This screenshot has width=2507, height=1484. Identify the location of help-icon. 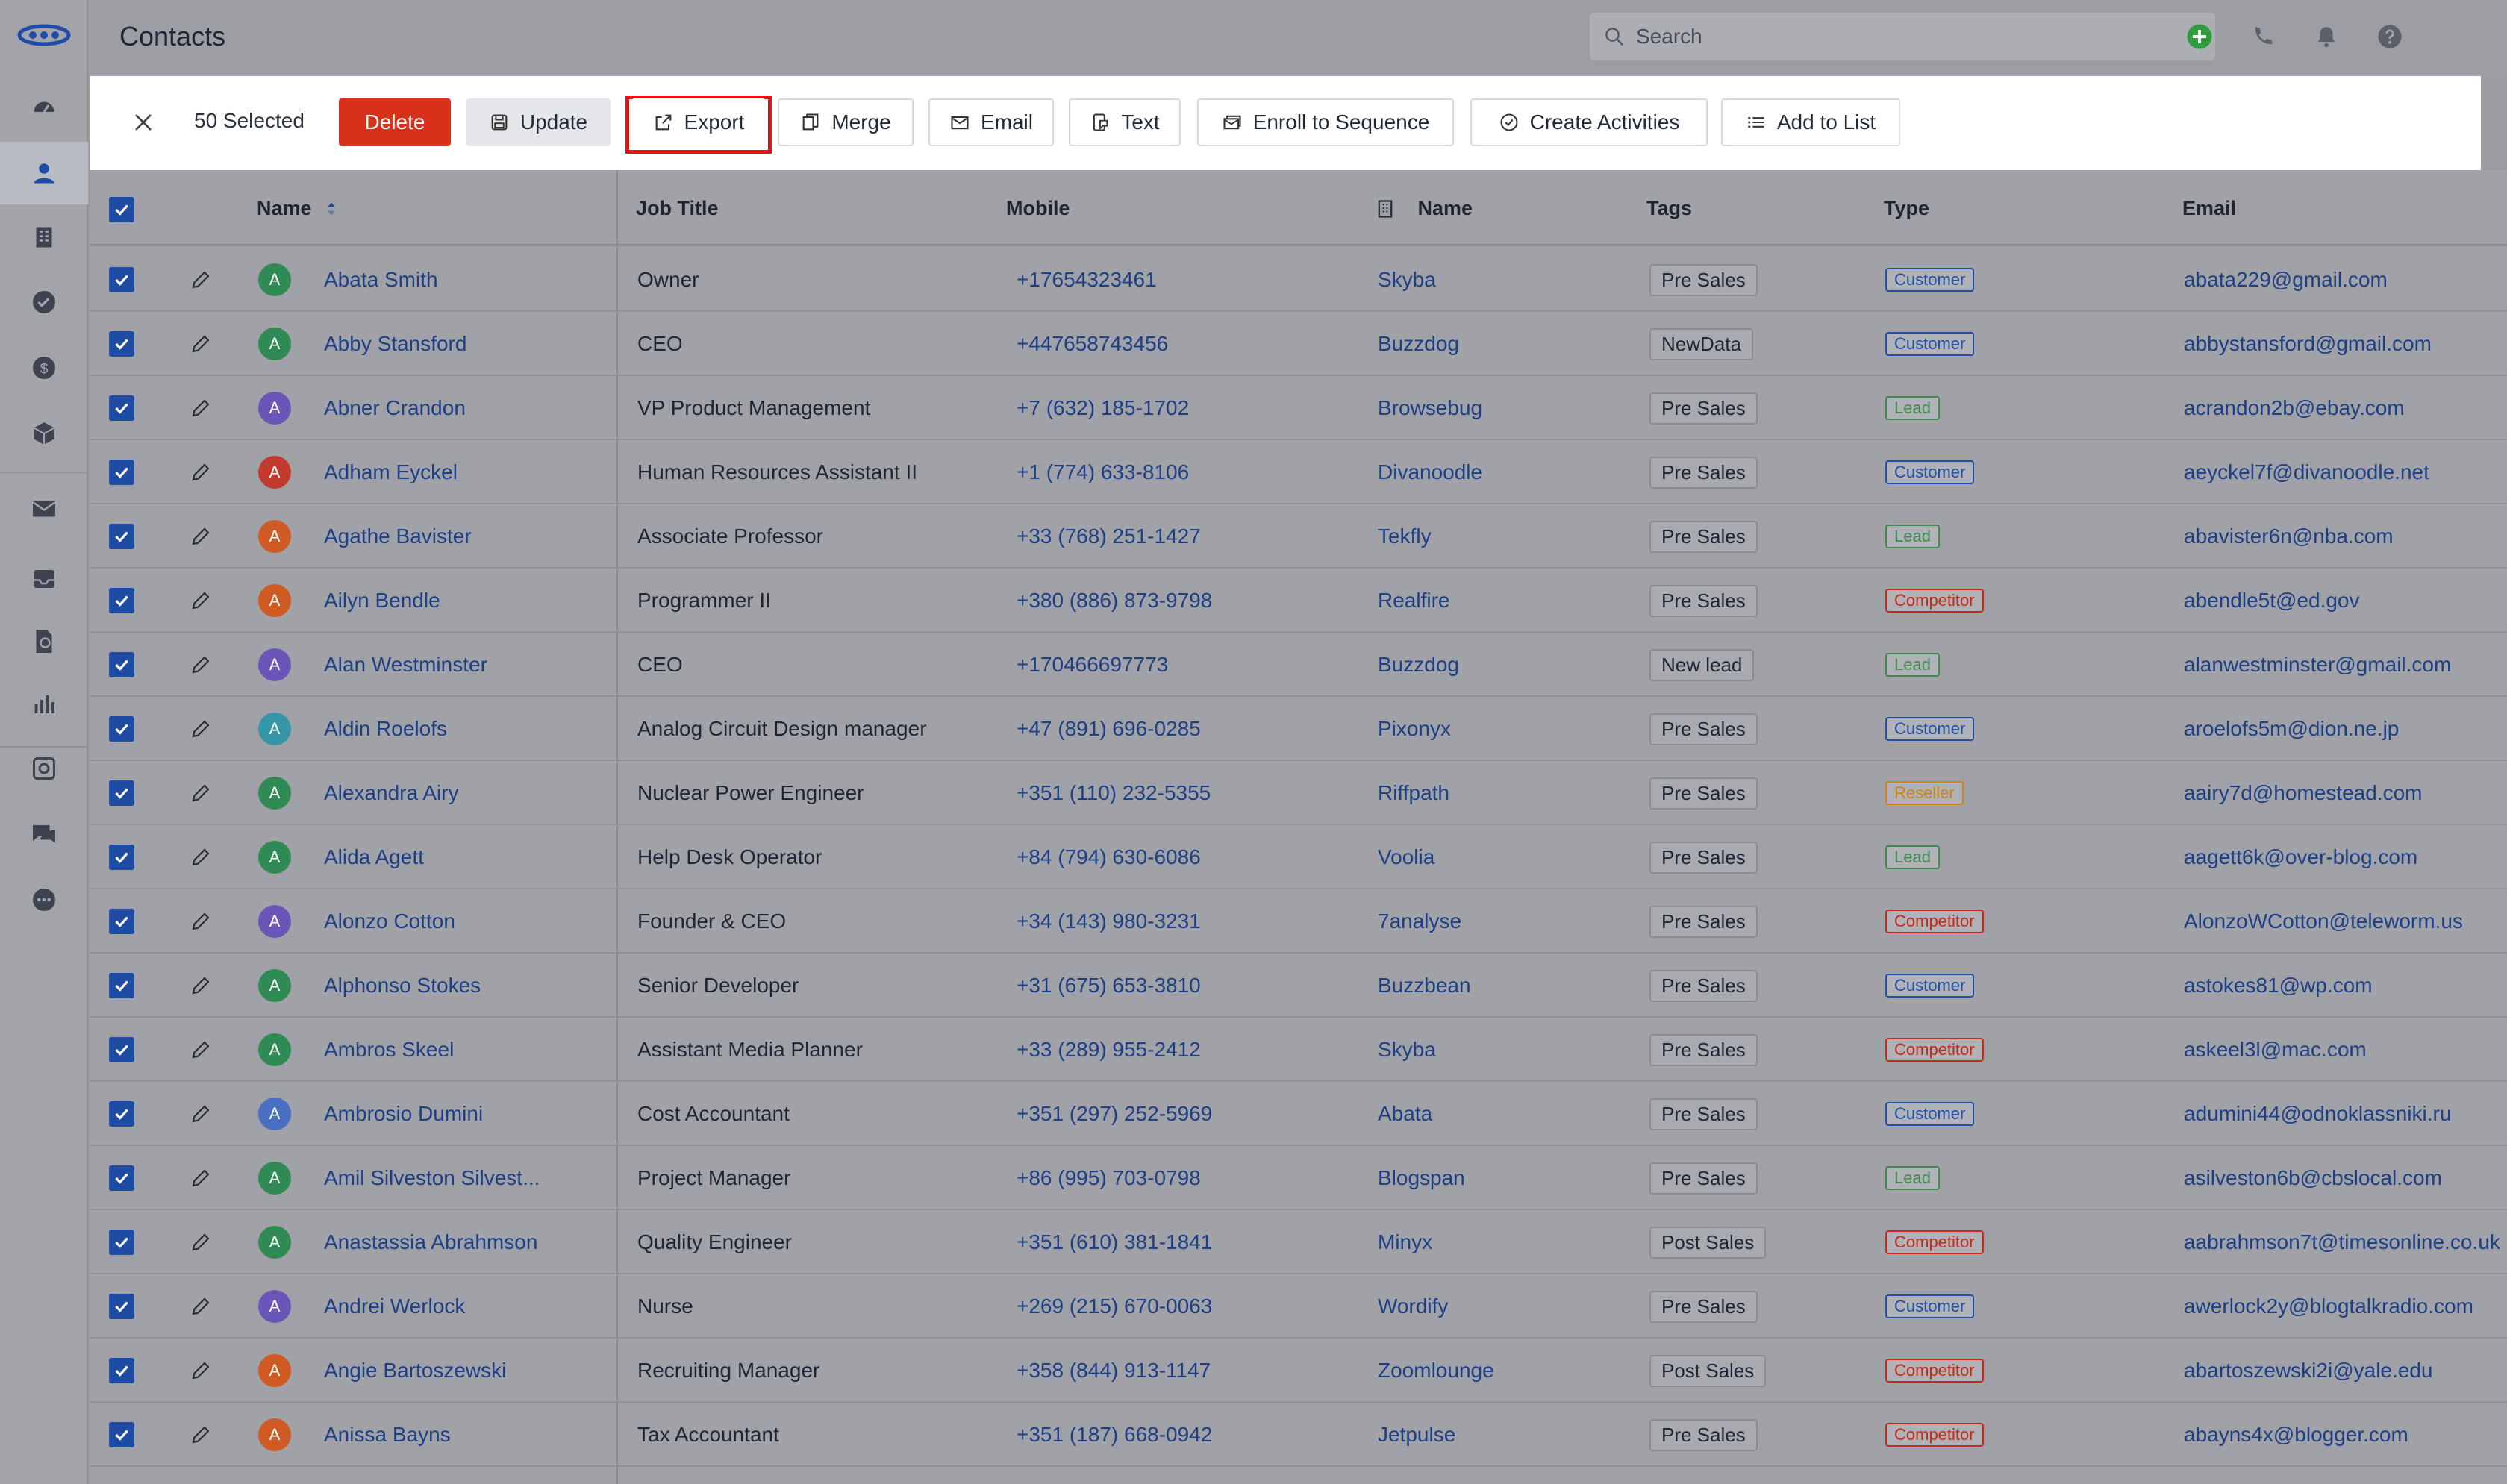
(2389, 36).